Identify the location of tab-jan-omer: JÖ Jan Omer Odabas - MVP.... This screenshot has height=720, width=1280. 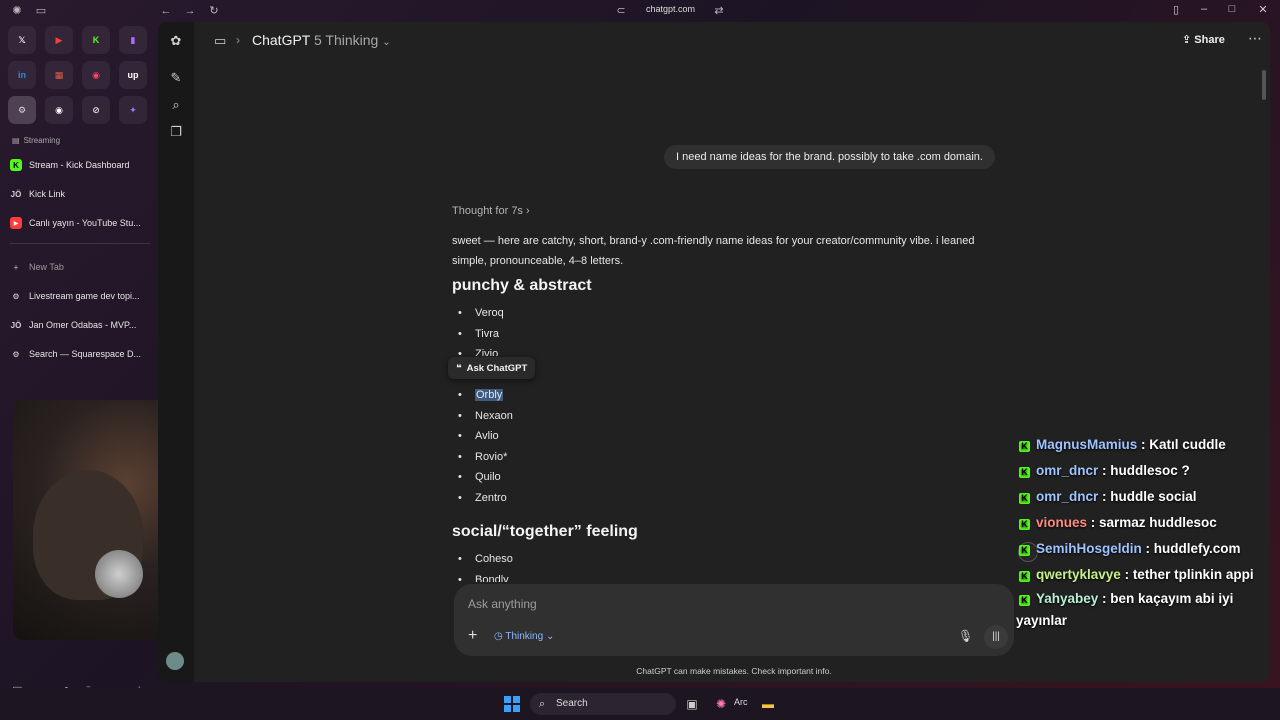
(80, 325).